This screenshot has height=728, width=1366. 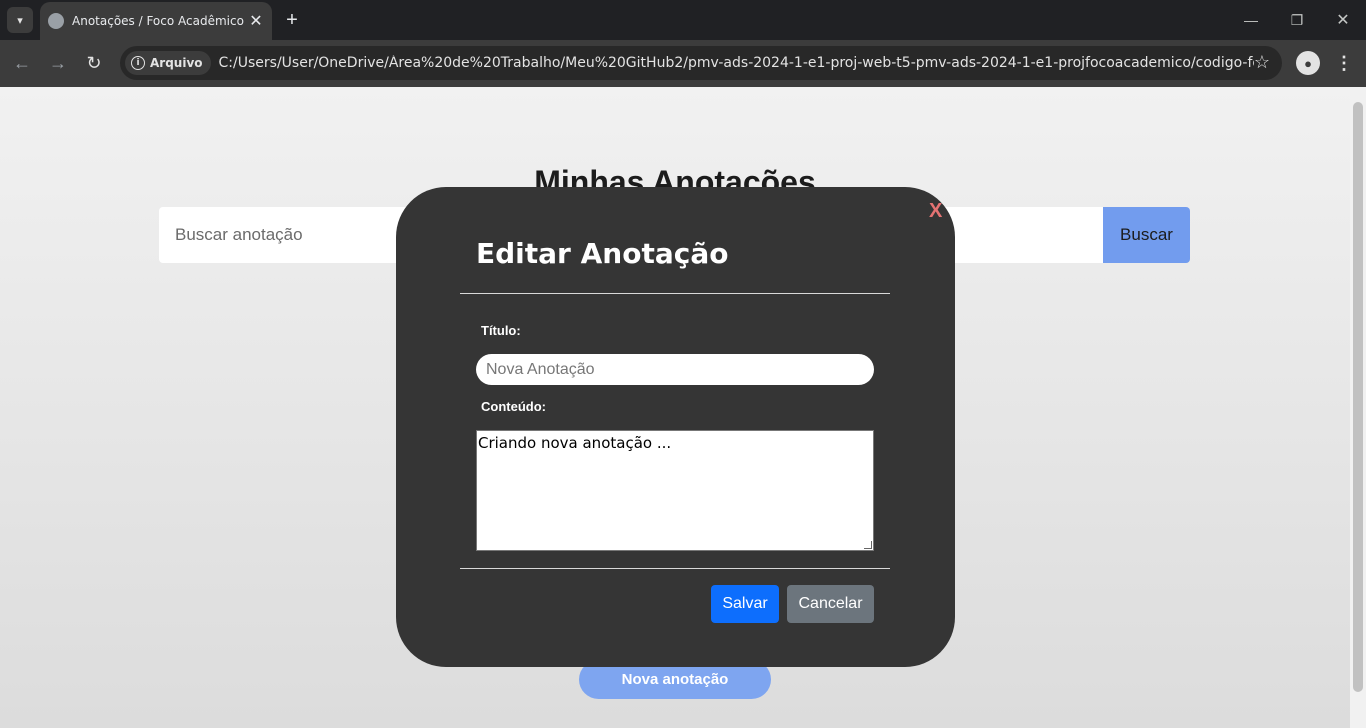 What do you see at coordinates (683, 20) in the screenshot?
I see `browser-tabstrip: ▾ Anotações / Foco Acadêmico ✕ + — ❐ ✕` at bounding box center [683, 20].